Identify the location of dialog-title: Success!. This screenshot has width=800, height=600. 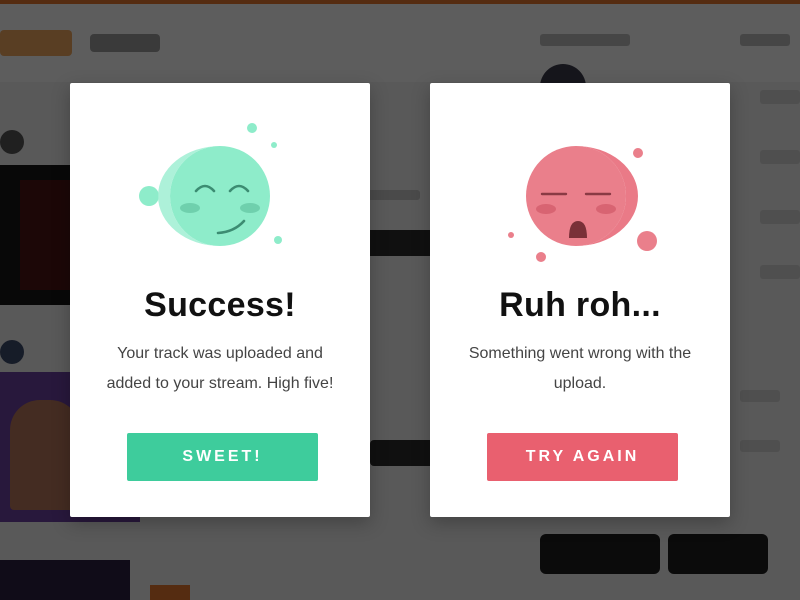
(220, 305).